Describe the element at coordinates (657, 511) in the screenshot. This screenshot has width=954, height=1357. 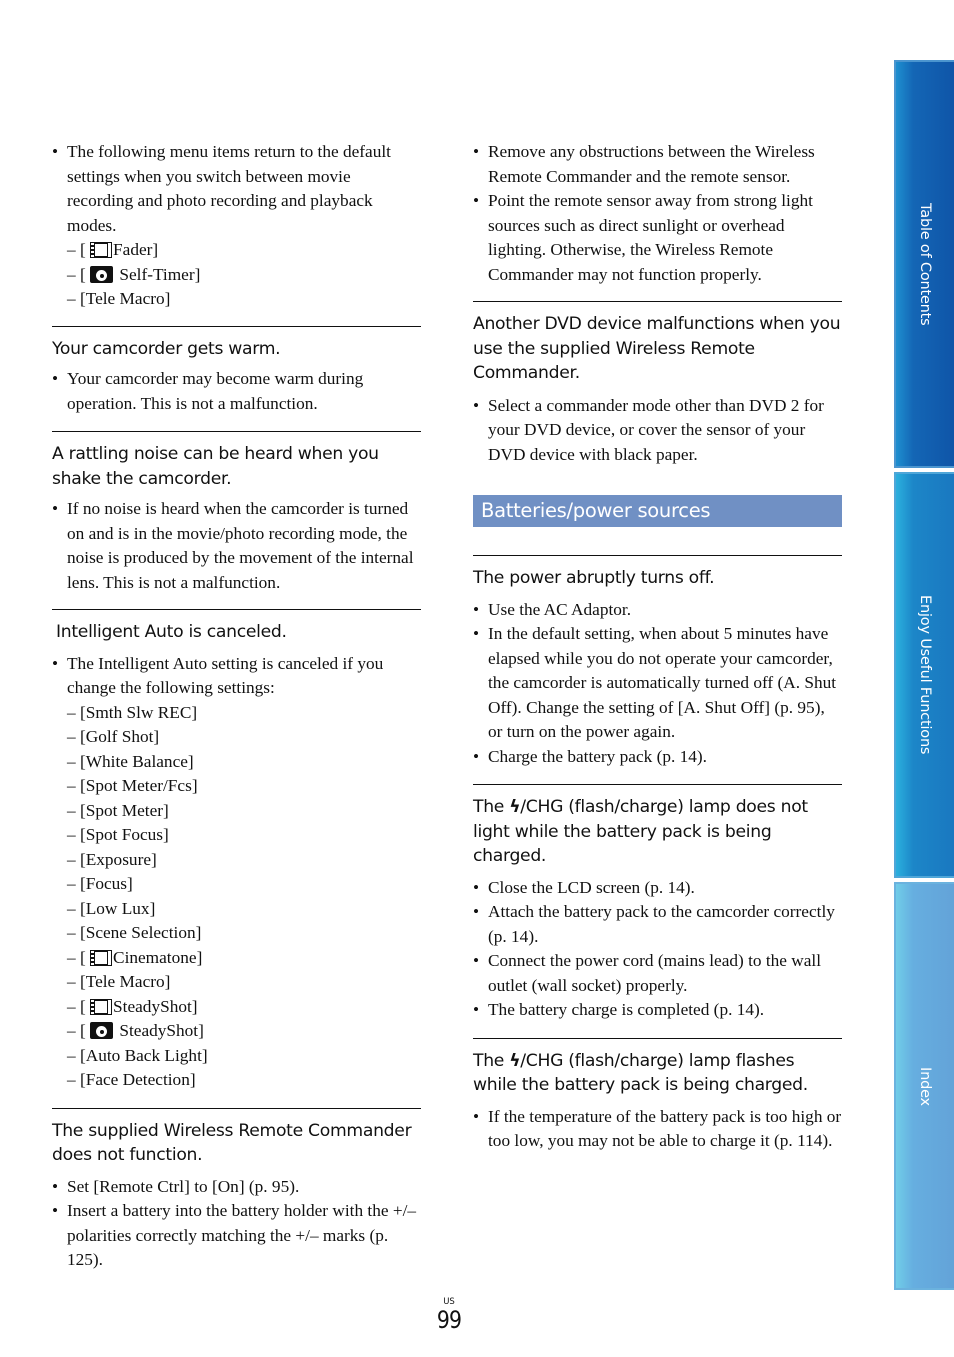
I see `section-title-bar: Batteries/power sources` at that location.